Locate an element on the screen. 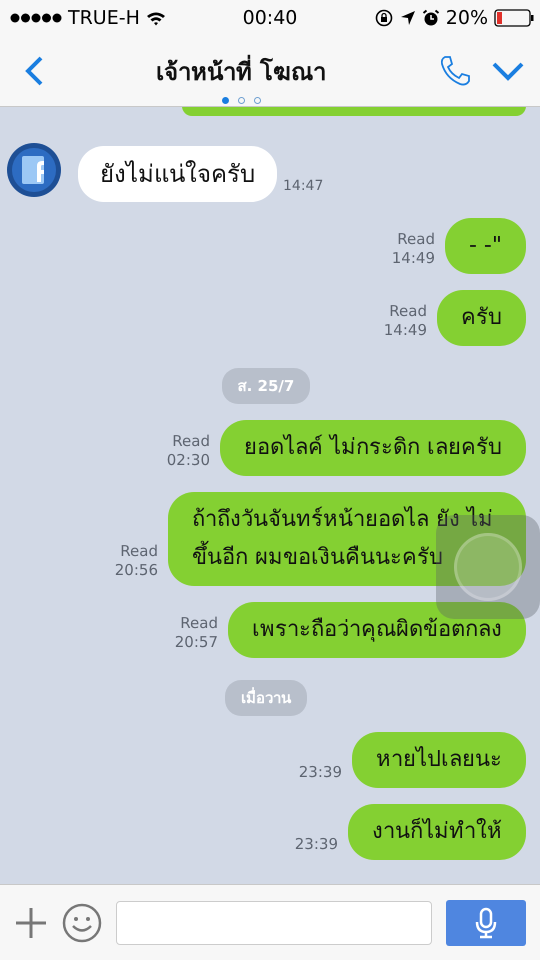 The height and width of the screenshot is (960, 540). phone-icon is located at coordinates (455, 71).